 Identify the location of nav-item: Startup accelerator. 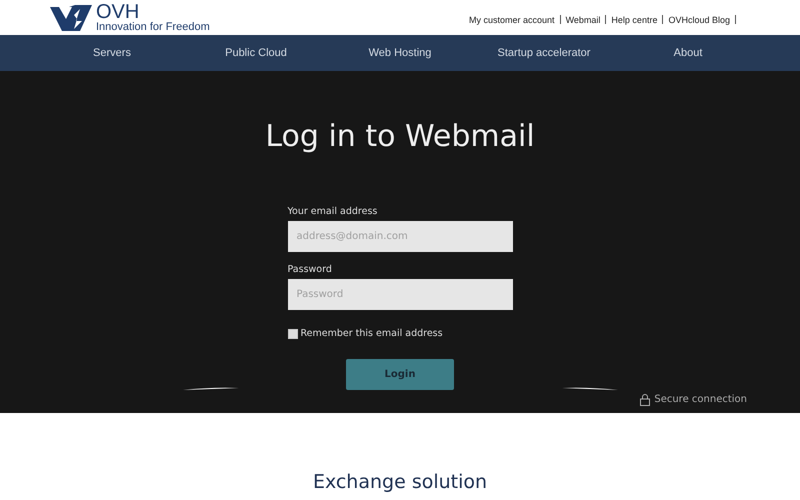
(544, 53).